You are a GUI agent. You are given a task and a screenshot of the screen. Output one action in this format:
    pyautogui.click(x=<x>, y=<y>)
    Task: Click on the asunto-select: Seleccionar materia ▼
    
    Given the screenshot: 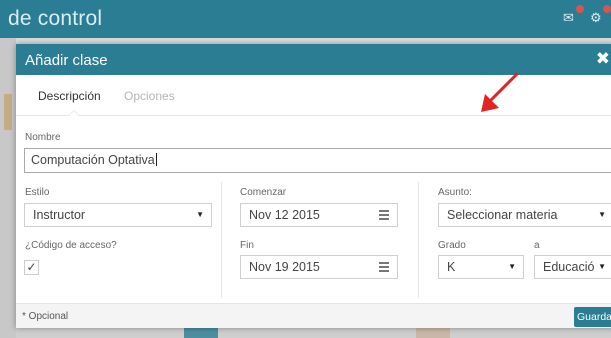 What is the action you would take?
    pyautogui.click(x=524, y=215)
    